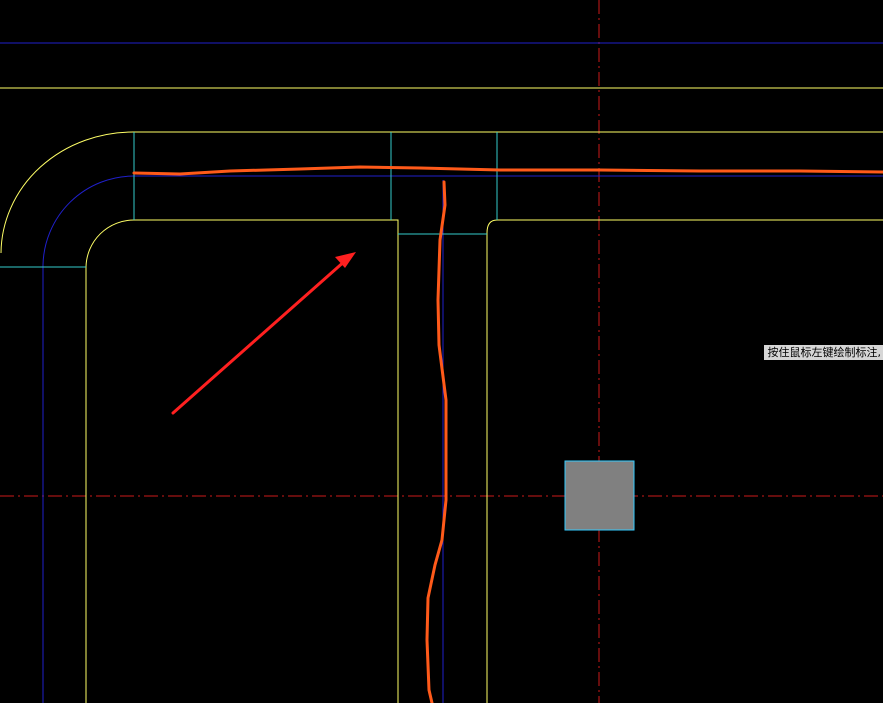  Describe the element at coordinates (263, 333) in the screenshot. I see `arrow-icon` at that location.